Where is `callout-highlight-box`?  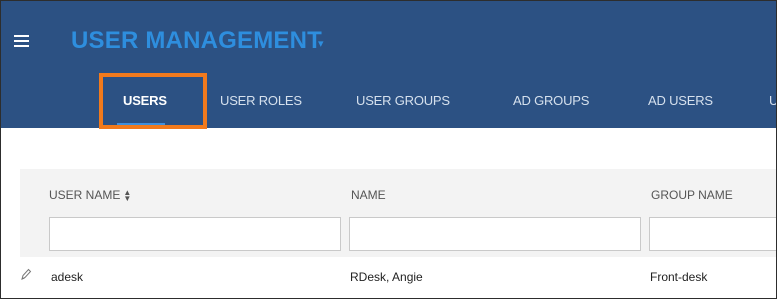 callout-highlight-box is located at coordinates (153, 101).